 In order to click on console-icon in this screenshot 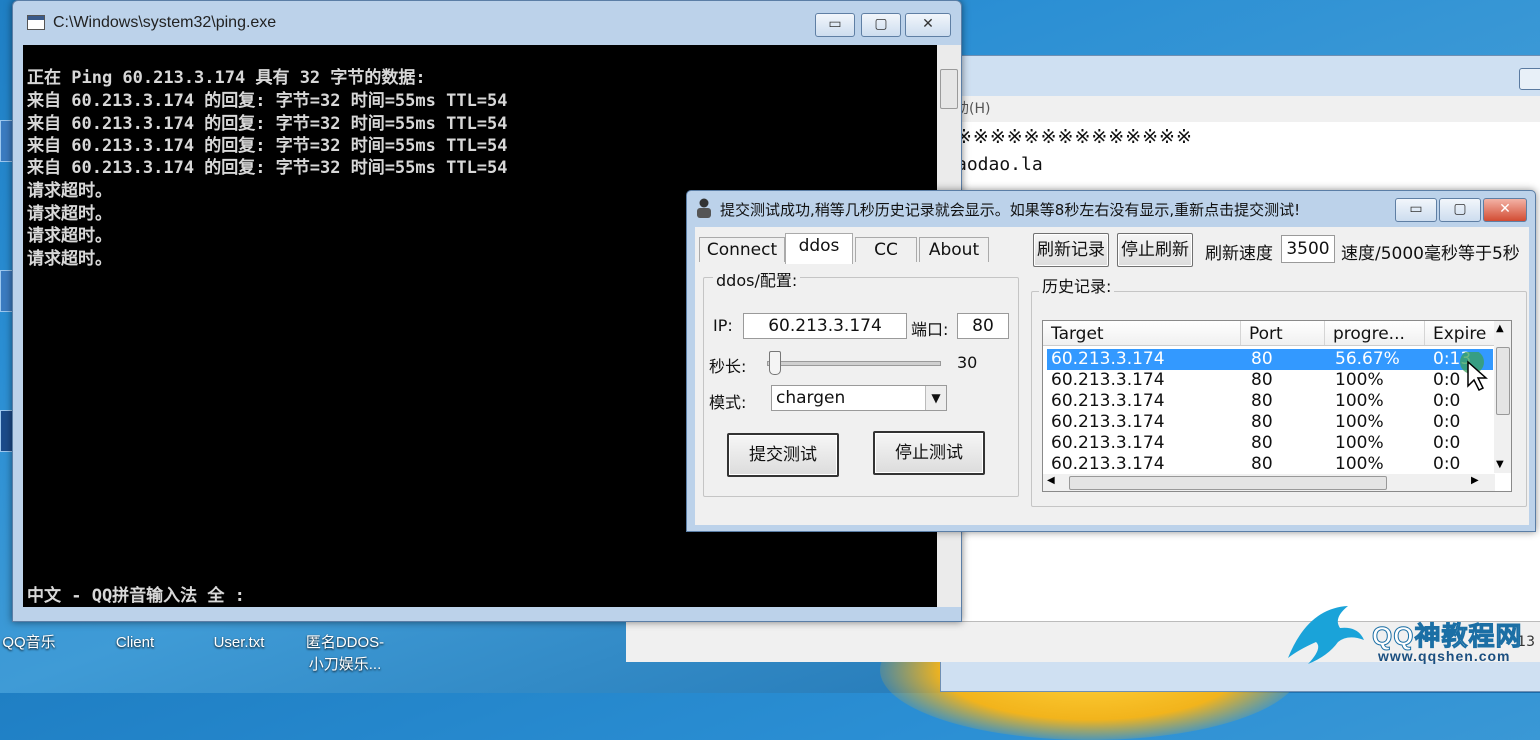, I will do `click(36, 22)`.